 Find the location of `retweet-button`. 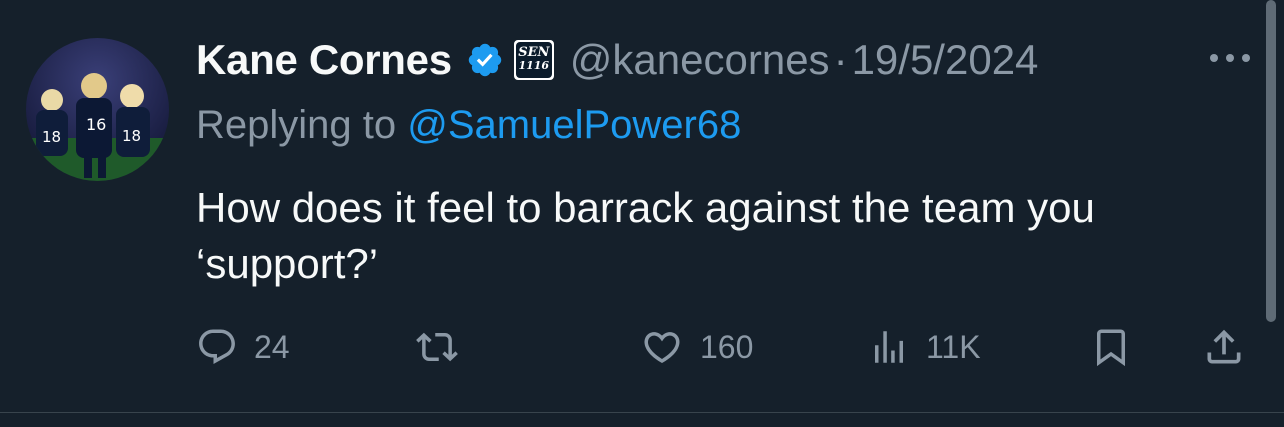

retweet-button is located at coordinates (445, 347).